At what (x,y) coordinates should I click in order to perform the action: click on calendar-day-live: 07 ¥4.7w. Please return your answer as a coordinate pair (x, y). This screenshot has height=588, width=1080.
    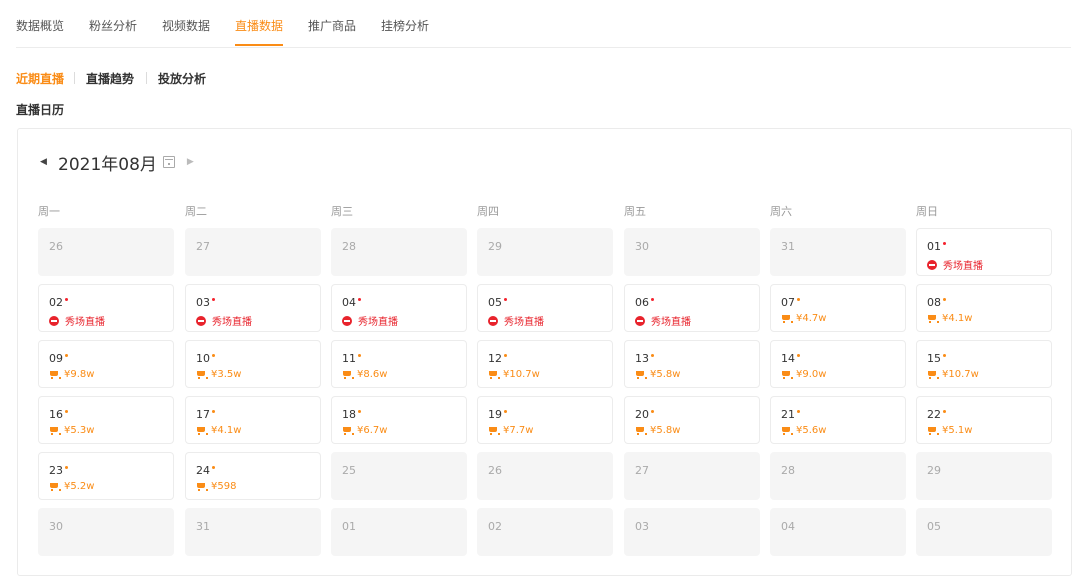
    Looking at the image, I should click on (838, 308).